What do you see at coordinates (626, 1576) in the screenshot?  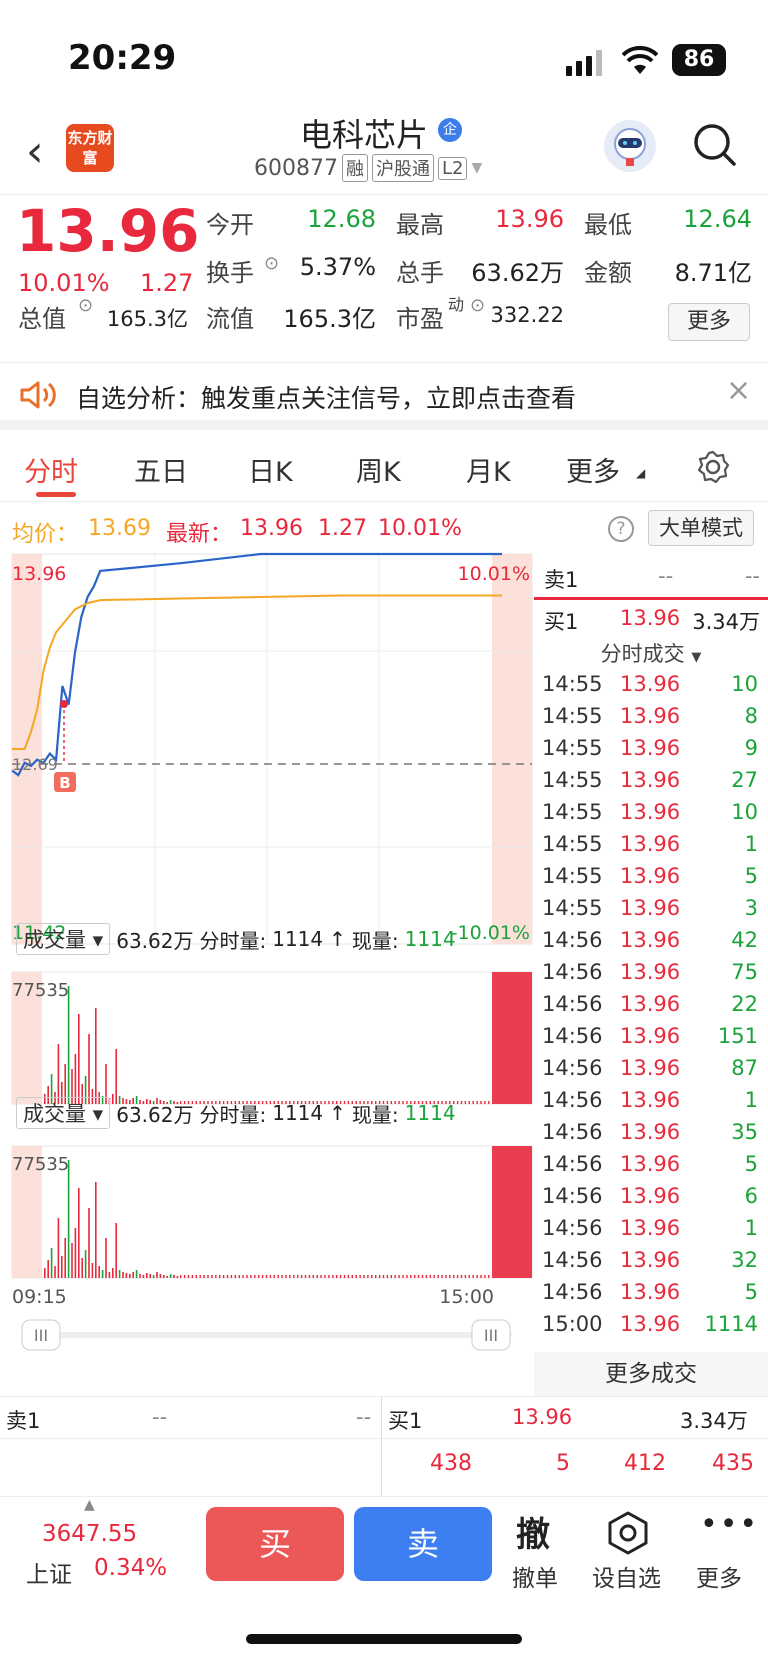 I see `add-watchlist-button: 设自选` at bounding box center [626, 1576].